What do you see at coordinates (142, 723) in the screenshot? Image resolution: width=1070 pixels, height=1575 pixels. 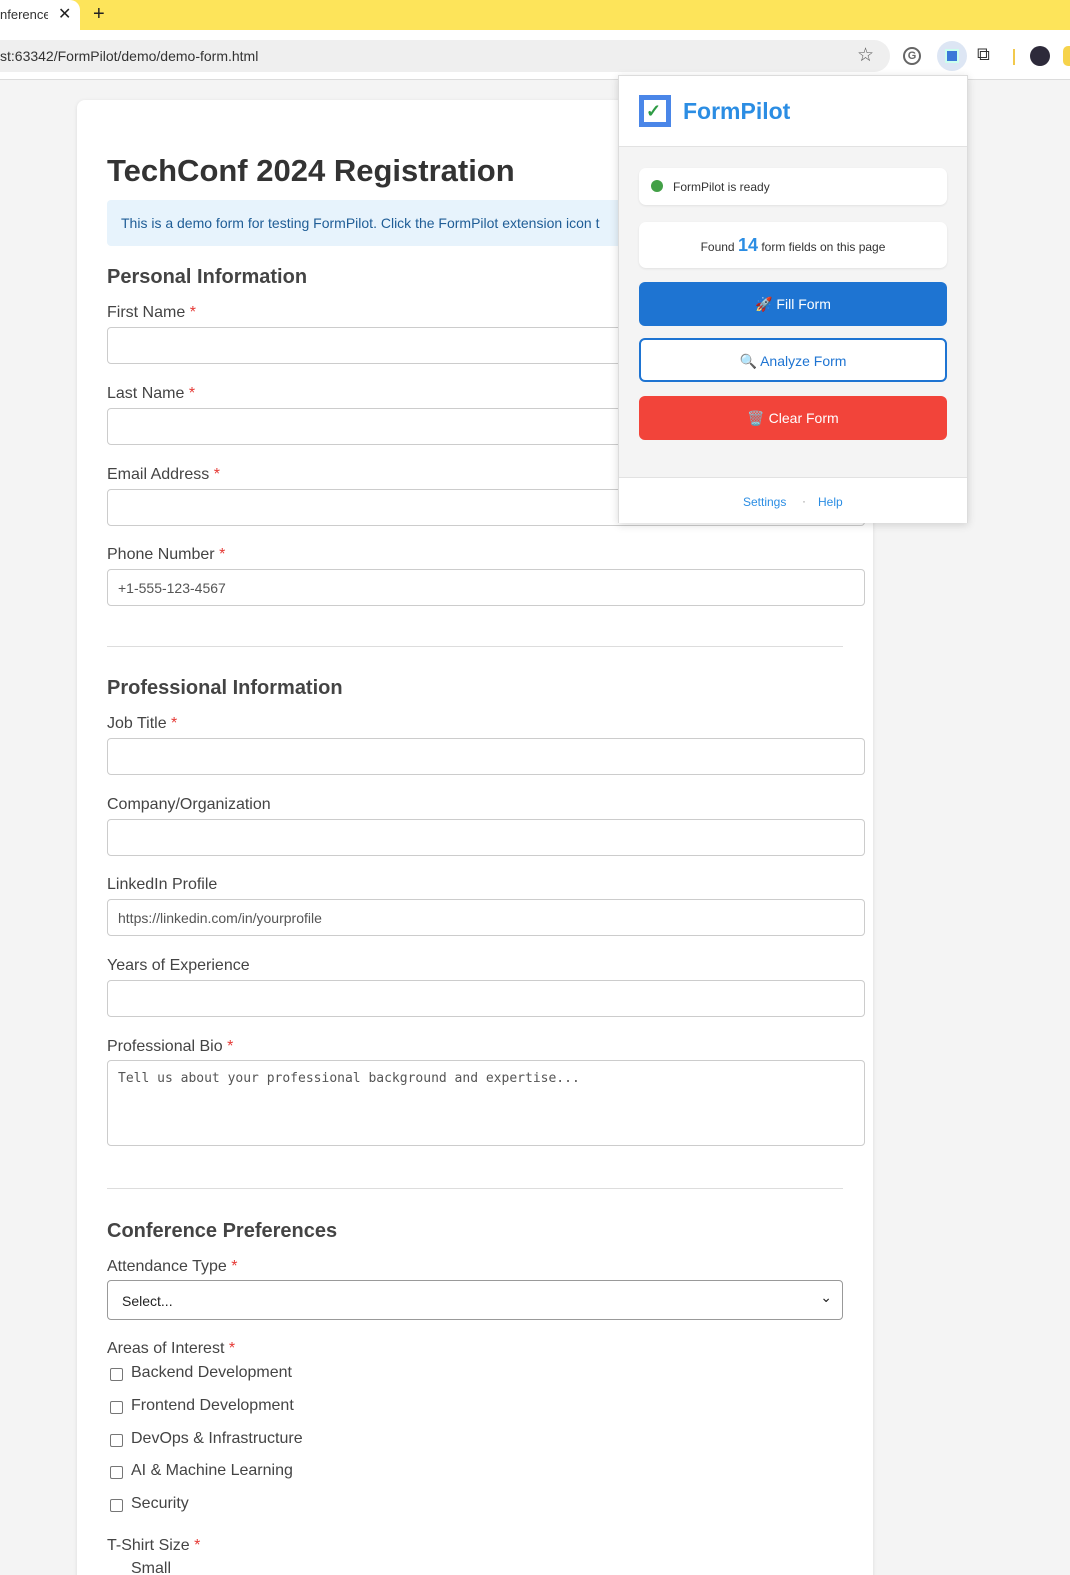 I see `job-title-label: Job Title *` at bounding box center [142, 723].